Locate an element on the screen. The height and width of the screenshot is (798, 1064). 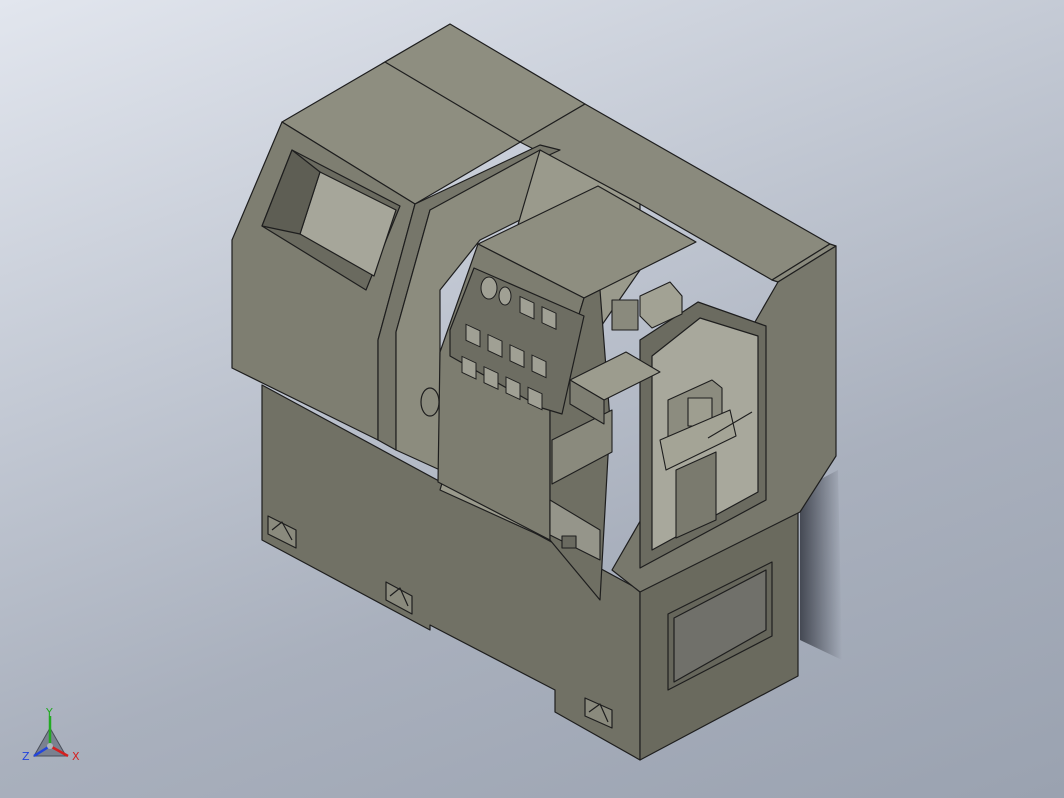
triad-z-label: Z is located at coordinates (26, 756).